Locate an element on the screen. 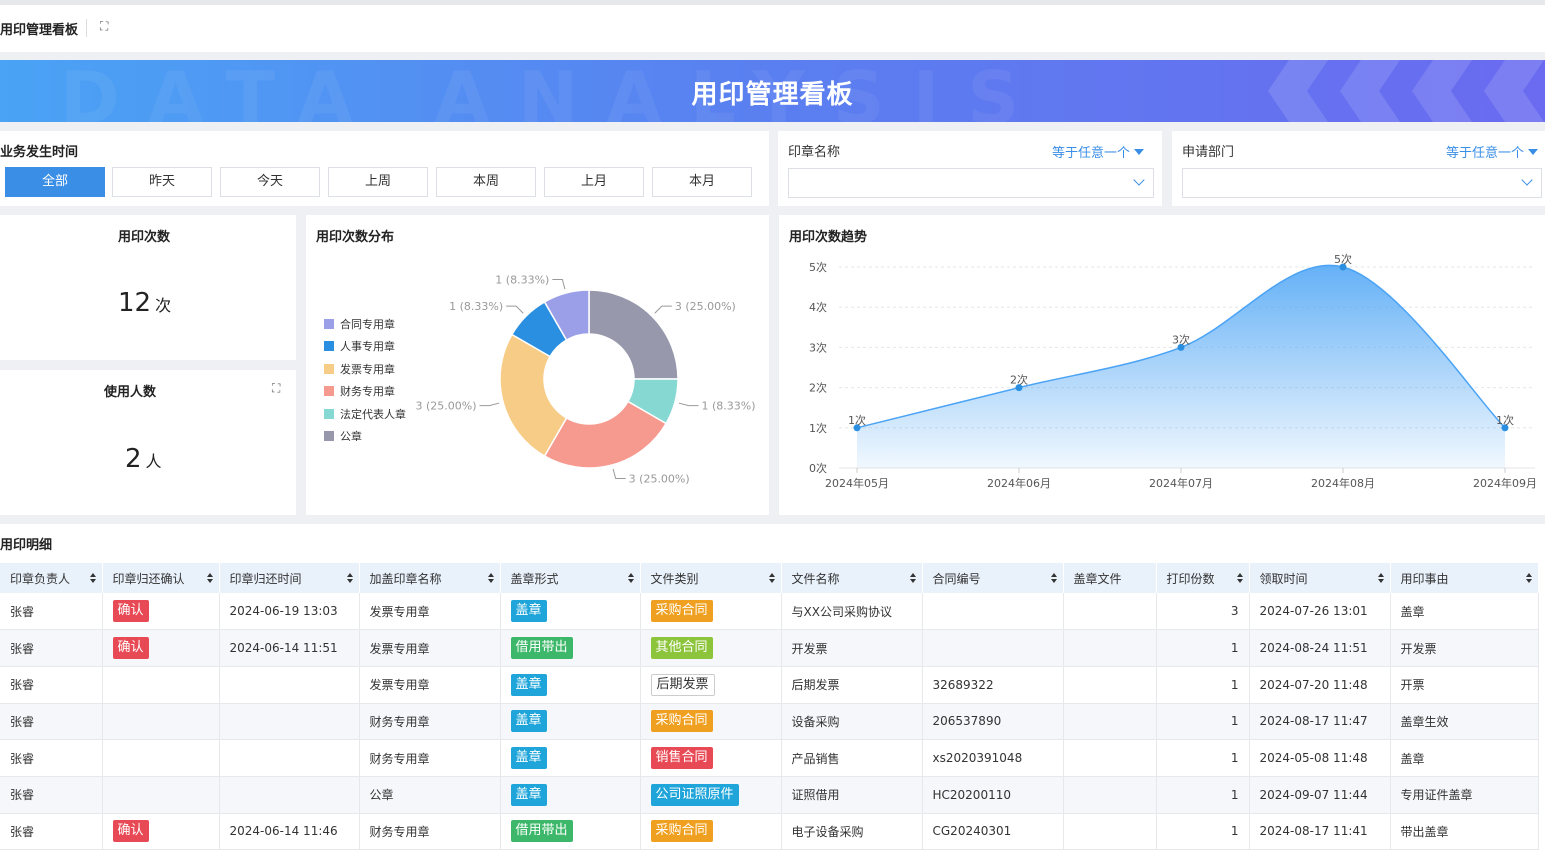 Image resolution: width=1545 pixels, height=852 pixels. table-cell-seal: 公章 is located at coordinates (430, 795).